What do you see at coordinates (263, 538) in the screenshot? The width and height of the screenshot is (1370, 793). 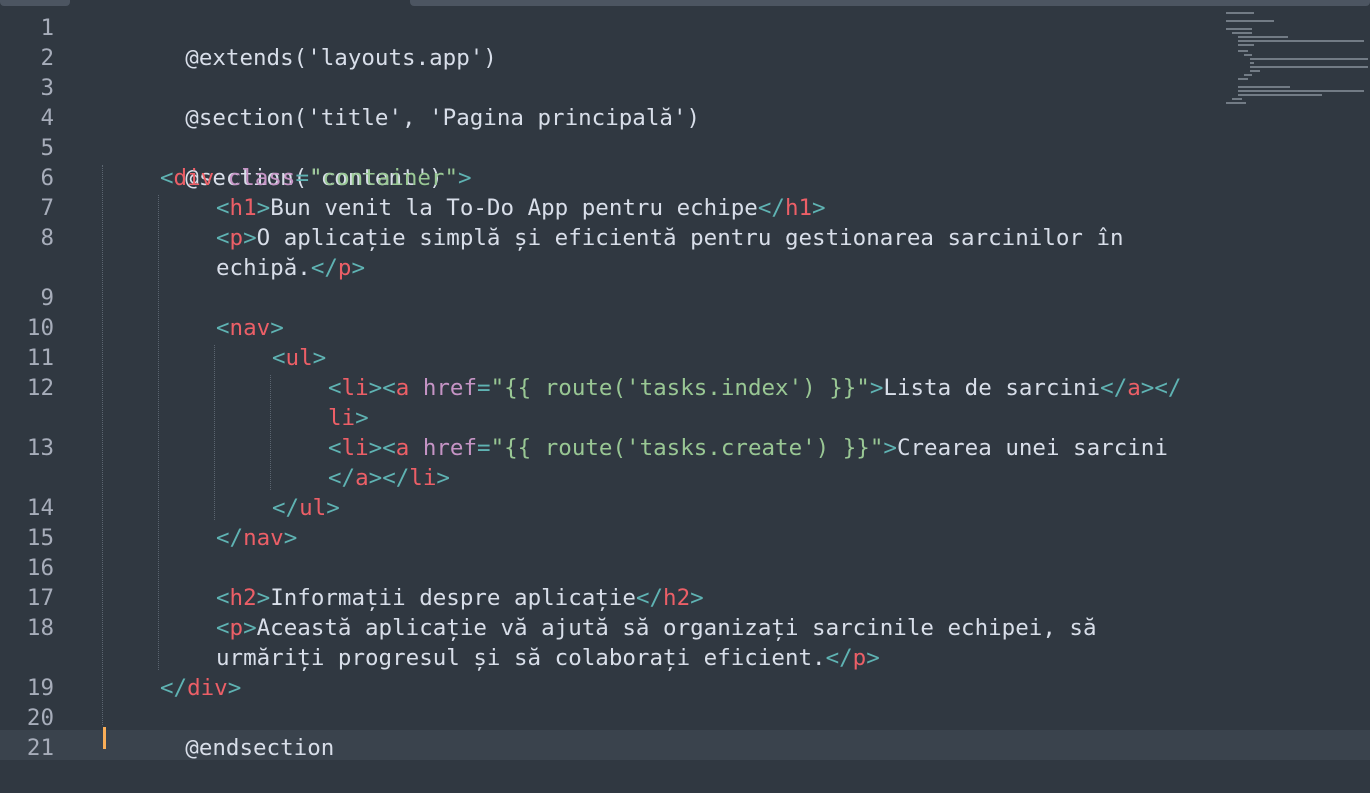 I see `tag-name: nav` at bounding box center [263, 538].